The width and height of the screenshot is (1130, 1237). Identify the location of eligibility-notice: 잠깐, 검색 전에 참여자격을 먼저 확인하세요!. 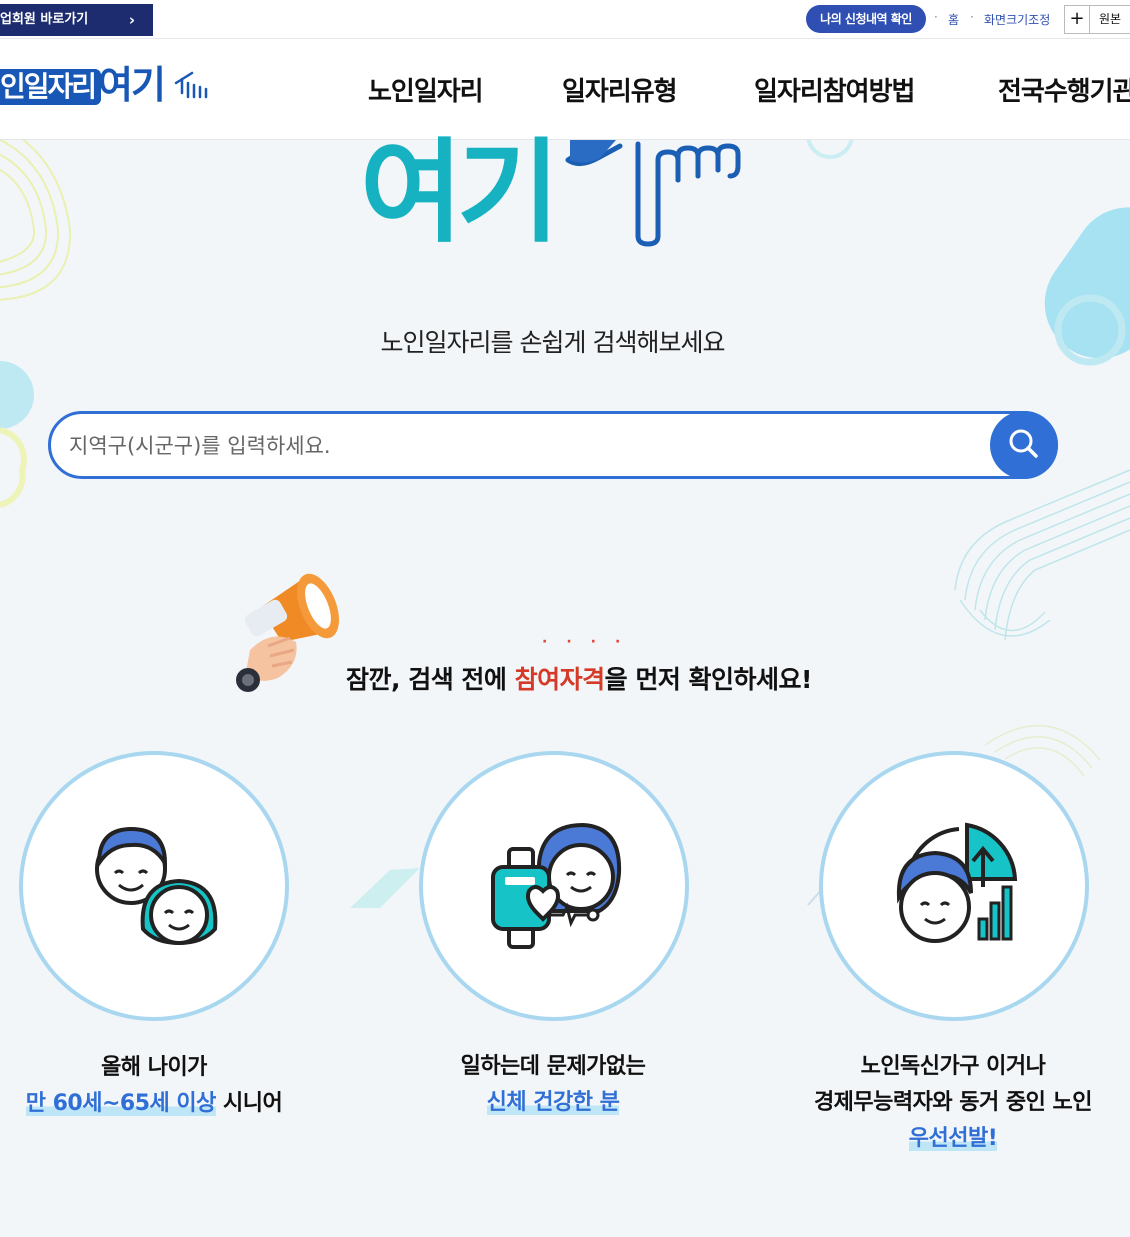
(579, 678).